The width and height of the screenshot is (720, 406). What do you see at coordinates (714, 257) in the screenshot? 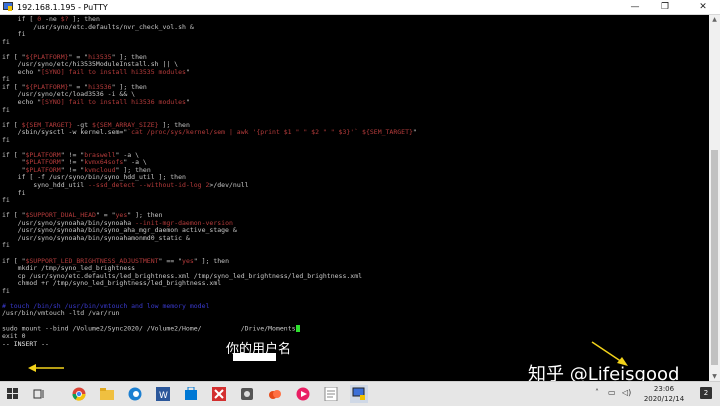
I see `scrollbar-thumb` at bounding box center [714, 257].